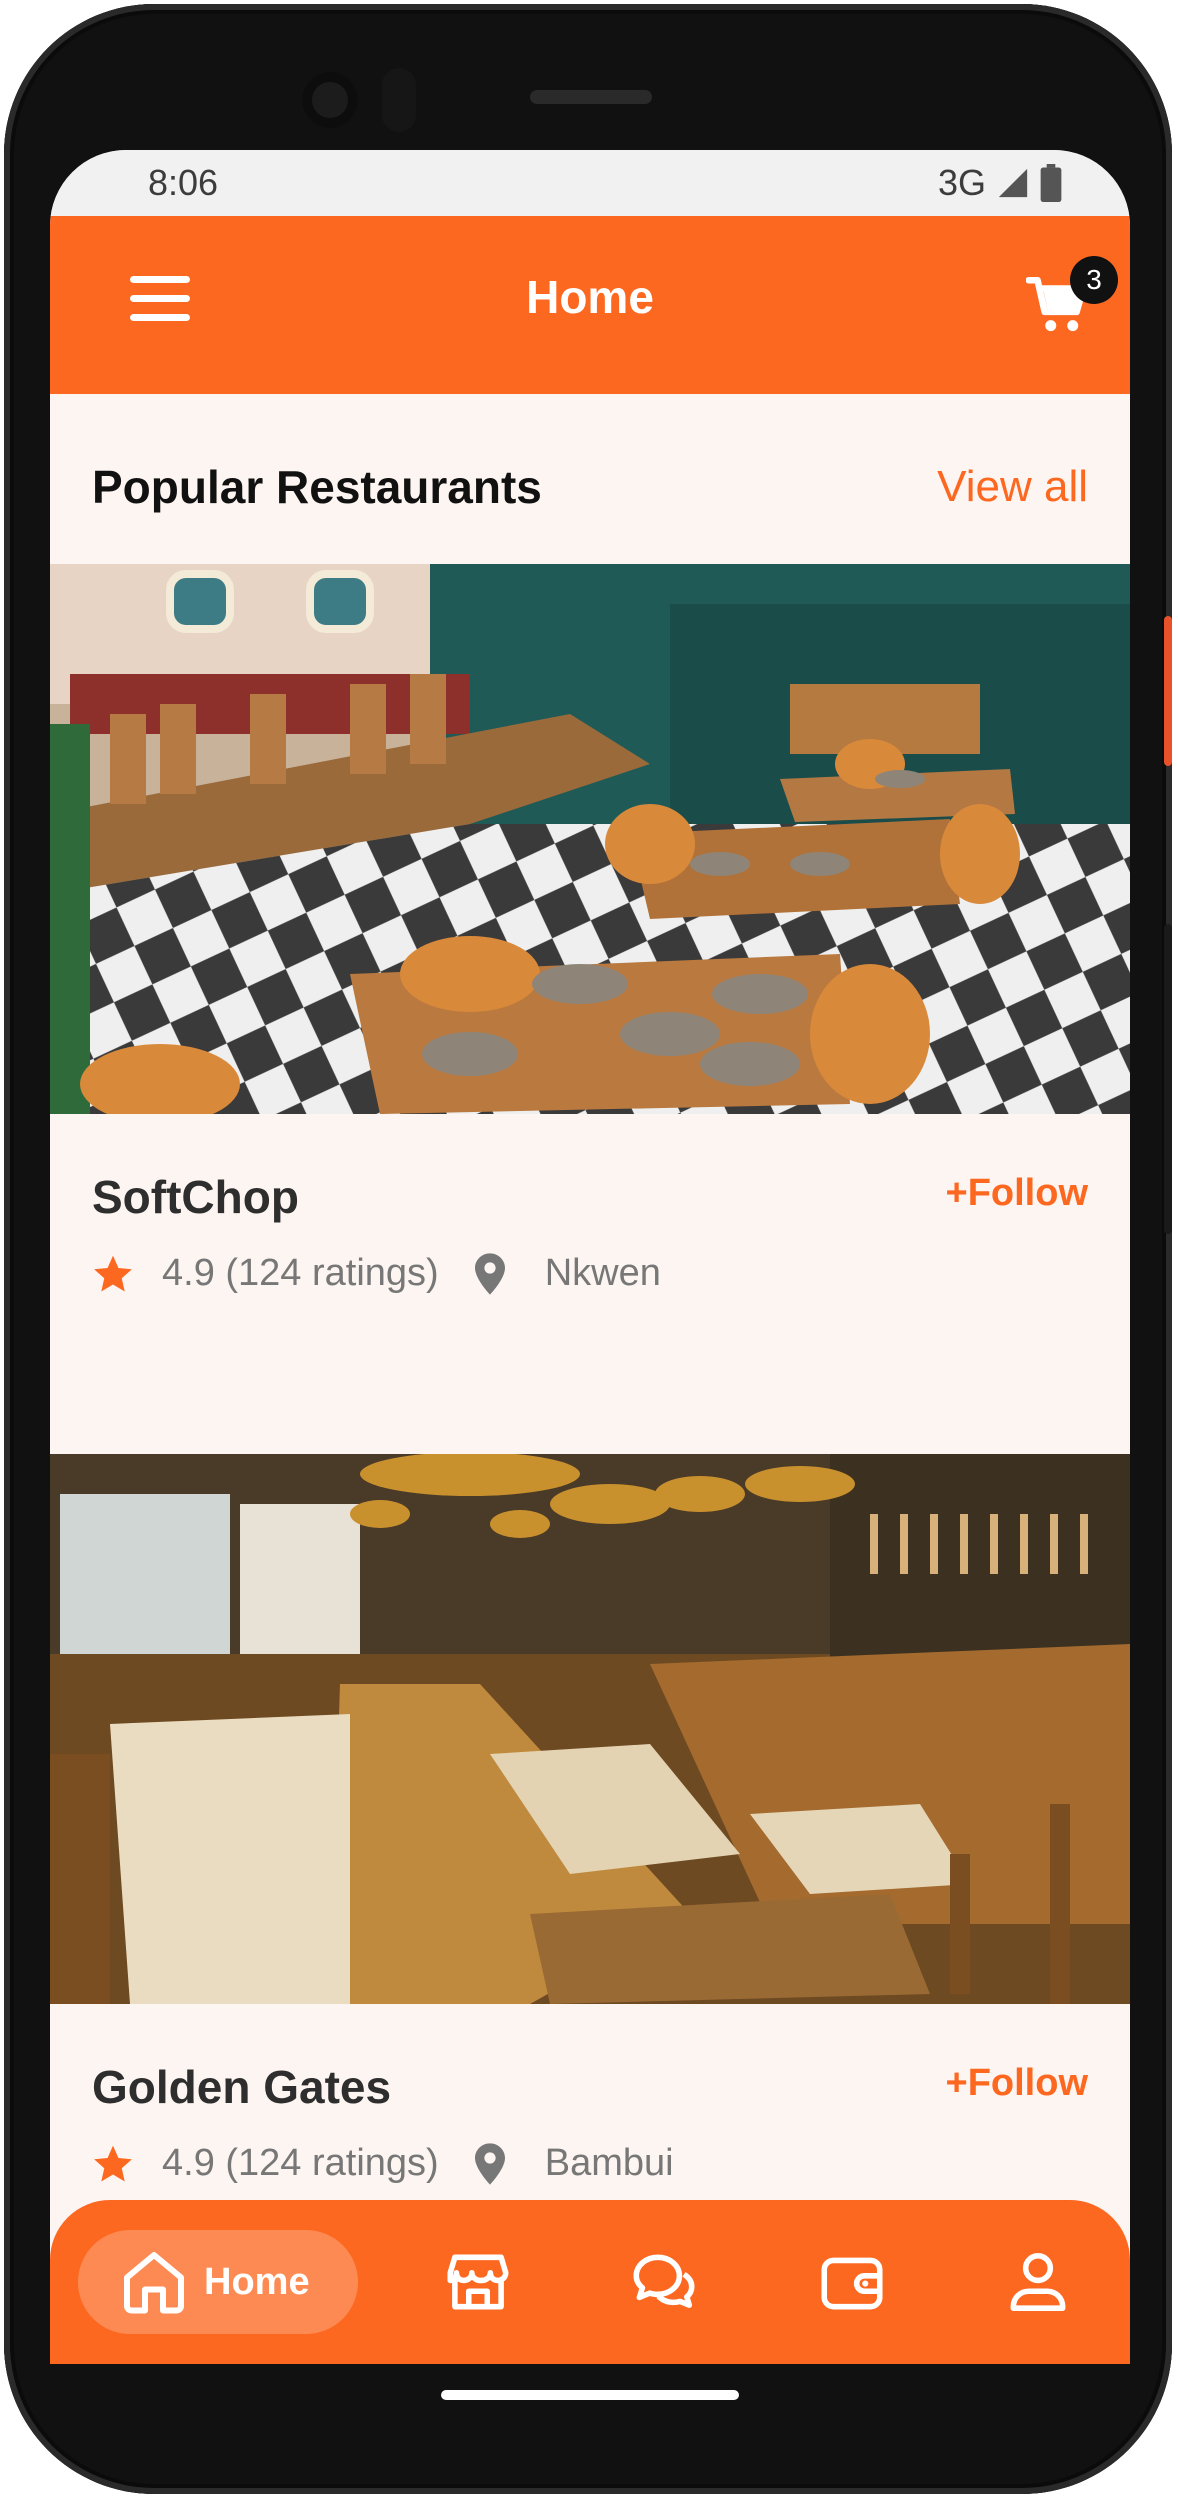 This screenshot has height=2498, width=1178. I want to click on restaurant-meta: 4.9 (124 ratings) Nkwen, so click(376, 1273).